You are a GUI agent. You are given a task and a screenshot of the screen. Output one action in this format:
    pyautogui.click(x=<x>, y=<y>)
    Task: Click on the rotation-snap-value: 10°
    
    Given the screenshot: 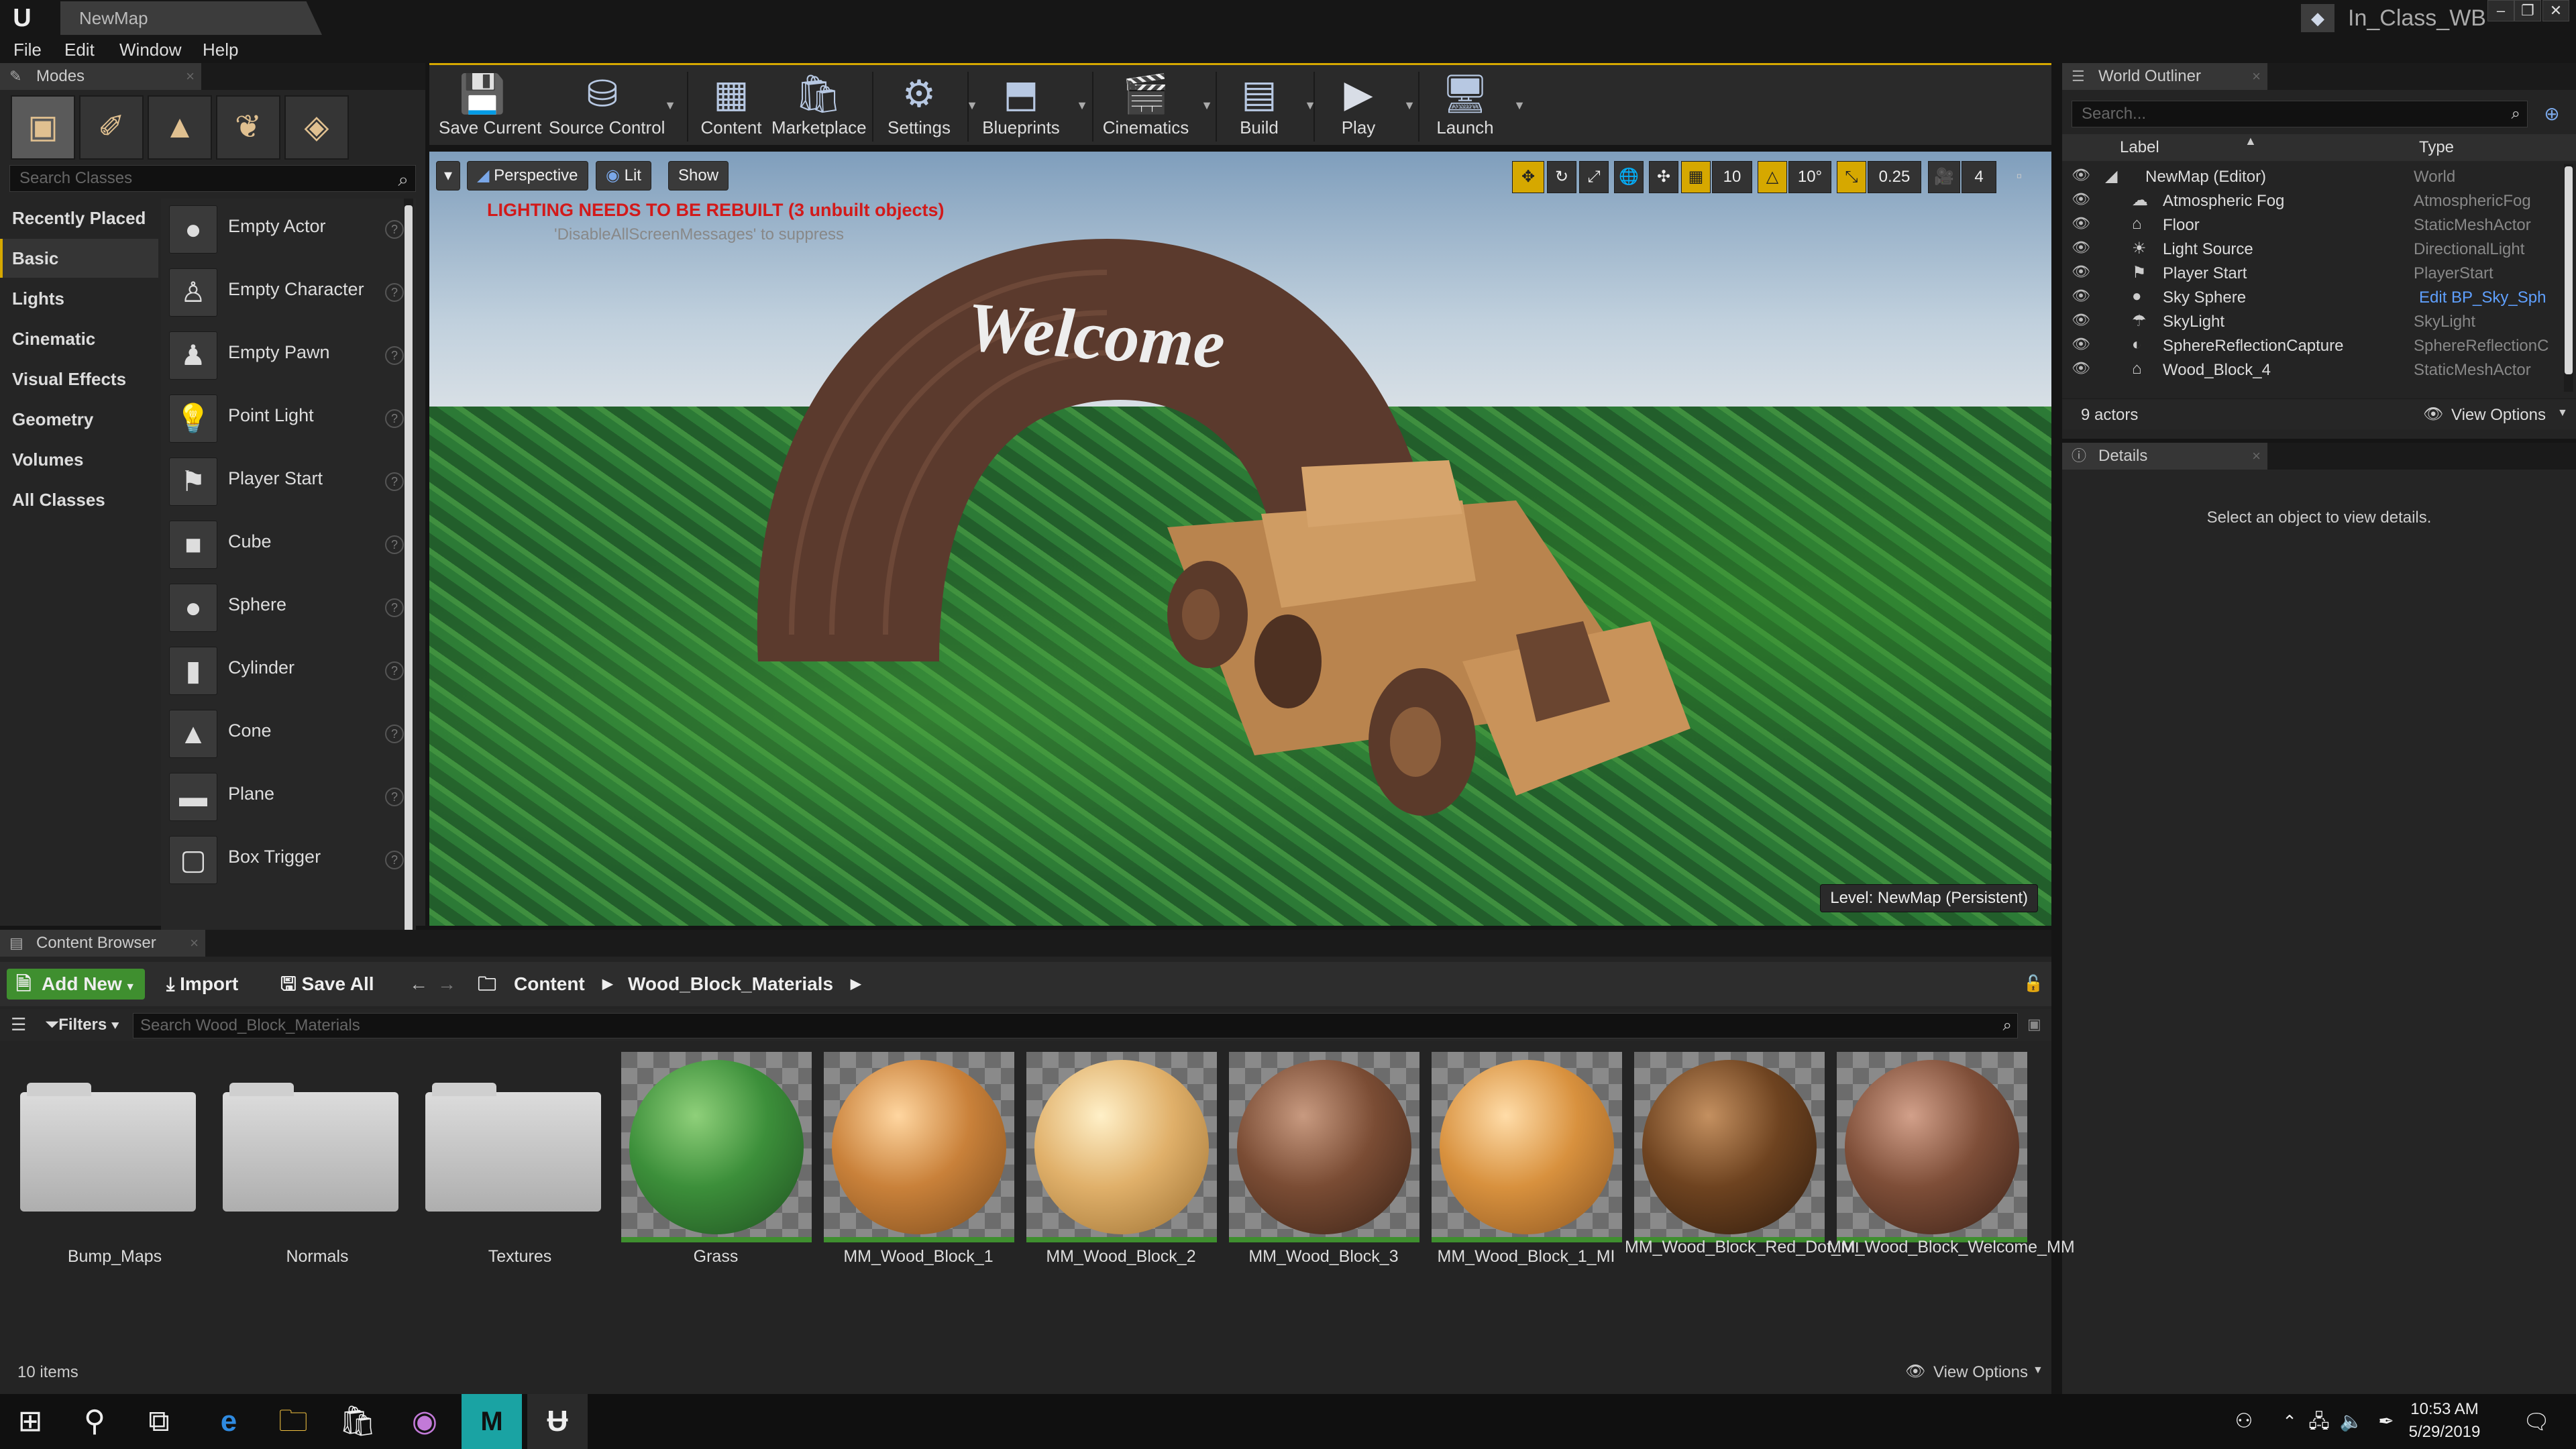 What is the action you would take?
    pyautogui.click(x=1809, y=177)
    